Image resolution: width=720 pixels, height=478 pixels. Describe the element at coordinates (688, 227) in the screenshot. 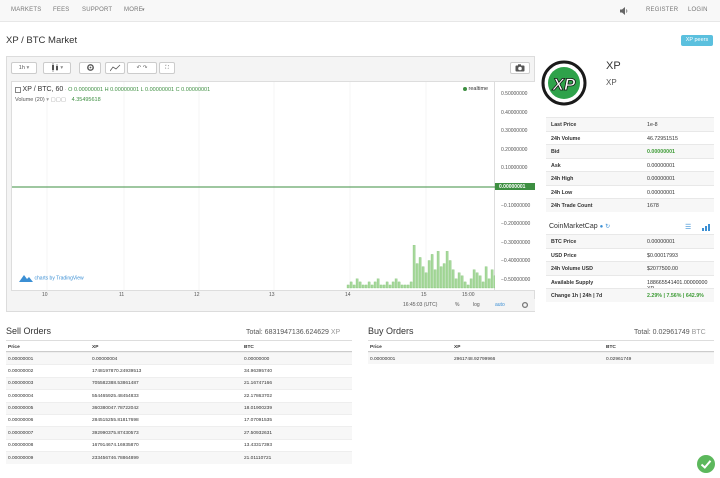

I see `list-view-icon: ☰` at that location.